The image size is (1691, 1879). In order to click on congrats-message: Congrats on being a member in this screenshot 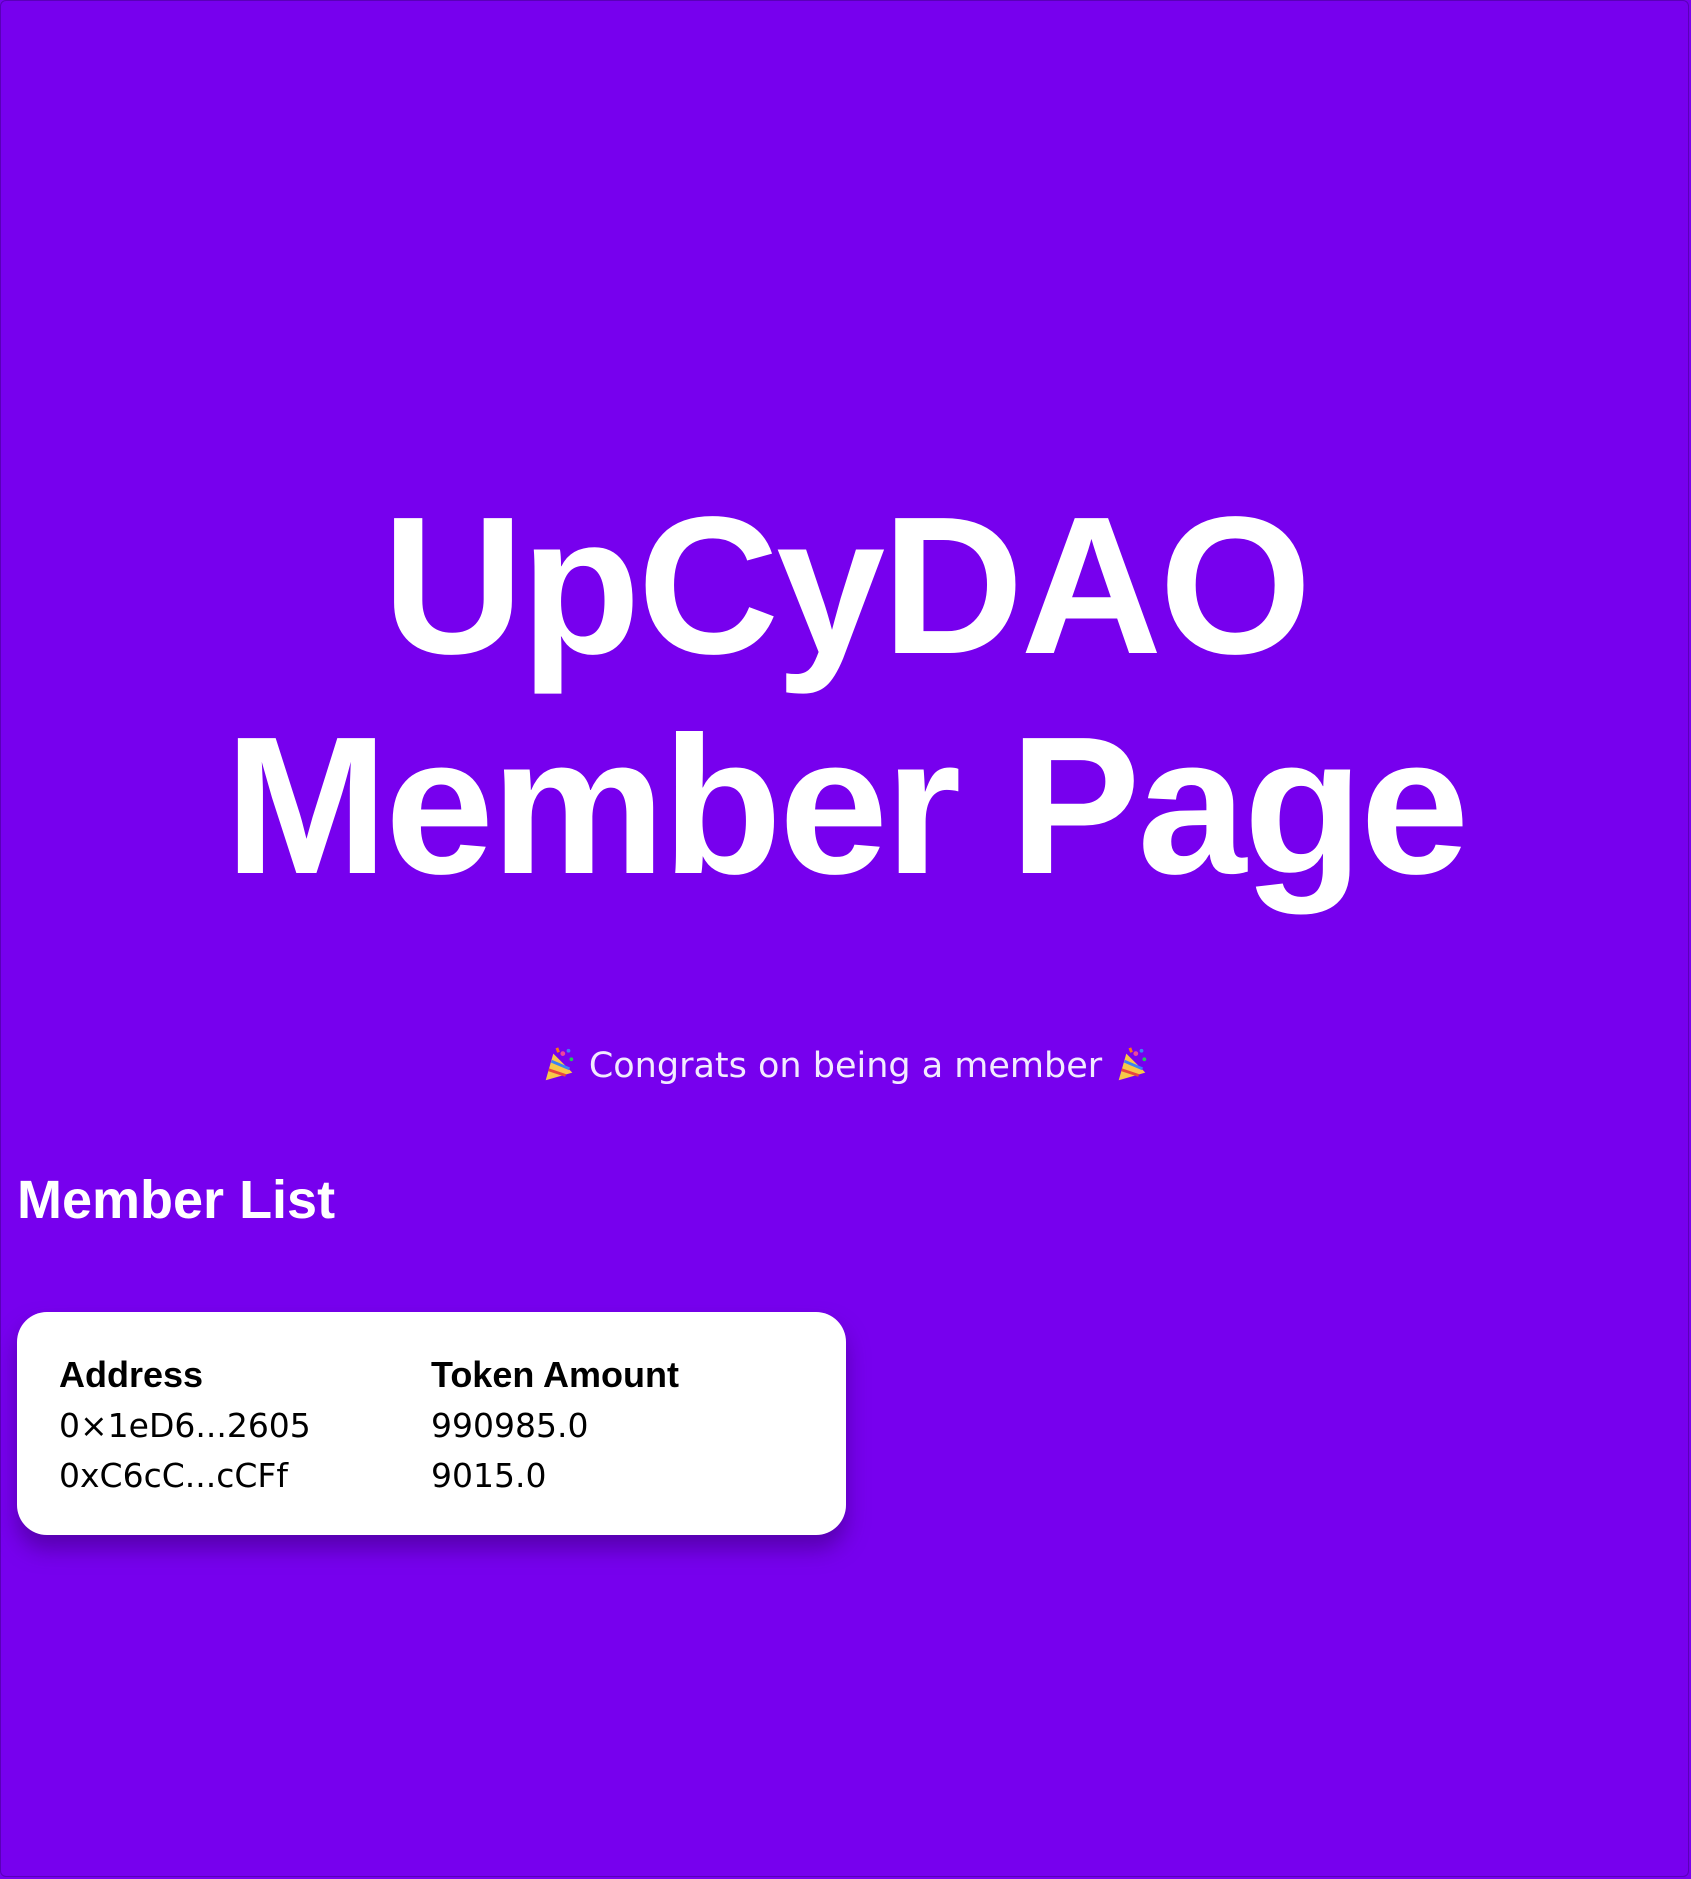, I will do `click(845, 1066)`.